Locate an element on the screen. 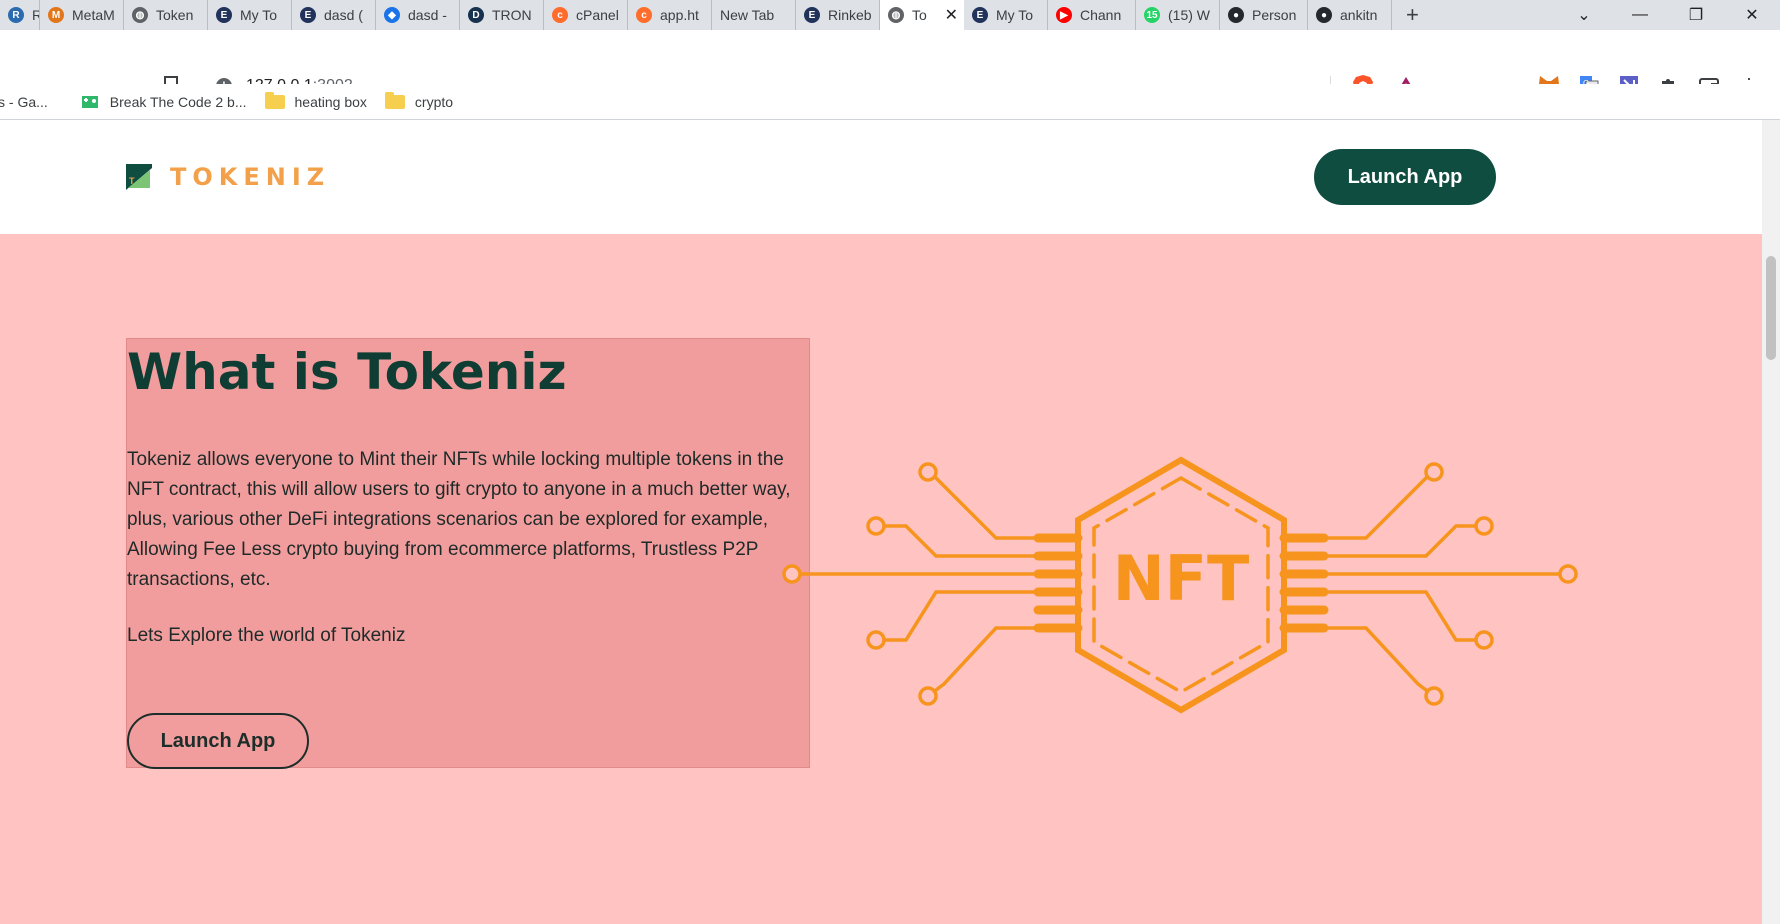  browser-tab: ▶ Chann is located at coordinates (1092, 15).